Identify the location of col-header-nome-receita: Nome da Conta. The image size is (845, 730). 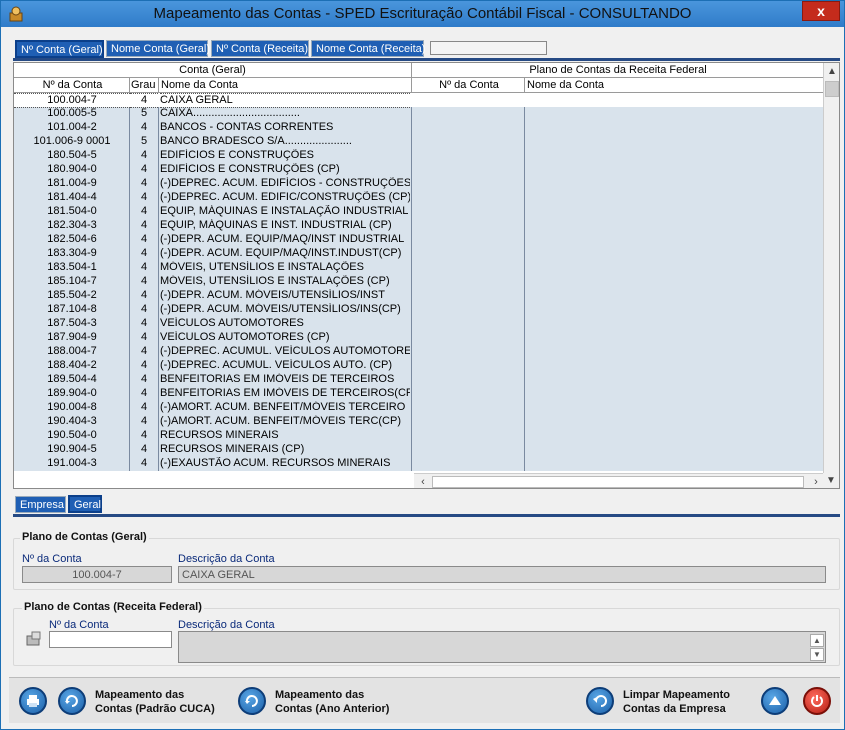
(675, 85).